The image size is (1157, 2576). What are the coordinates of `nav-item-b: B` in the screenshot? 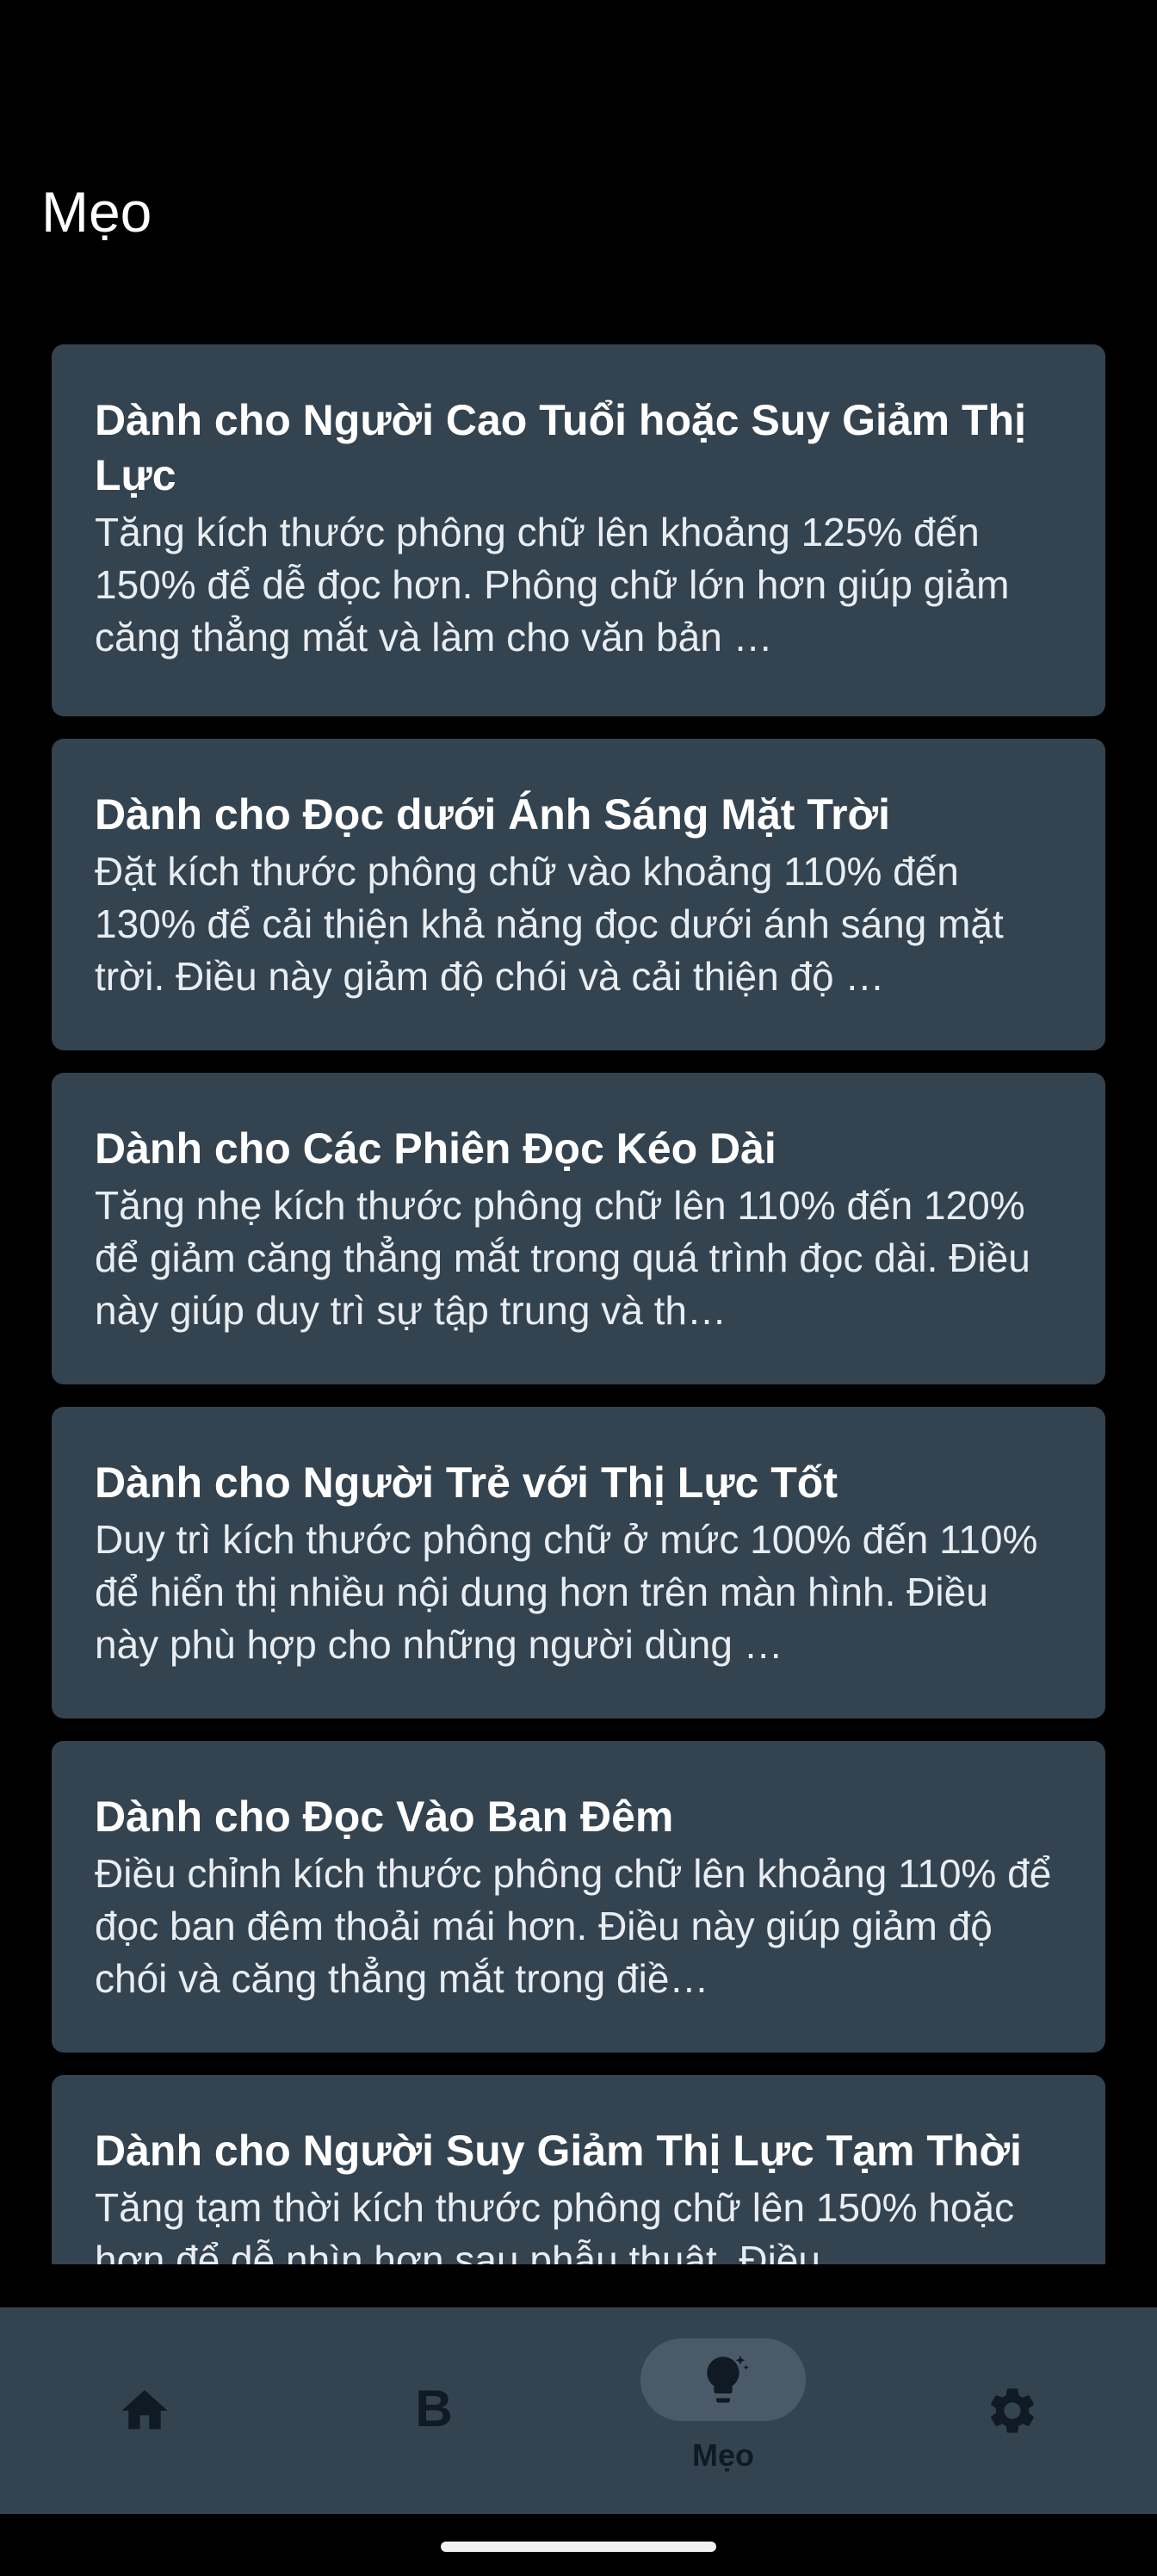 It's located at (433, 2410).